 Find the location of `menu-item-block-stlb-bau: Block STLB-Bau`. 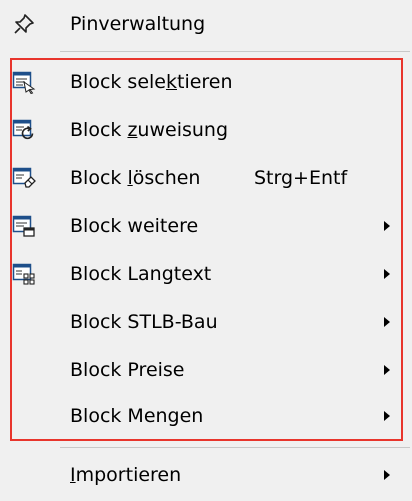

menu-item-block-stlb-bau: Block STLB-Bau is located at coordinates (206, 322).